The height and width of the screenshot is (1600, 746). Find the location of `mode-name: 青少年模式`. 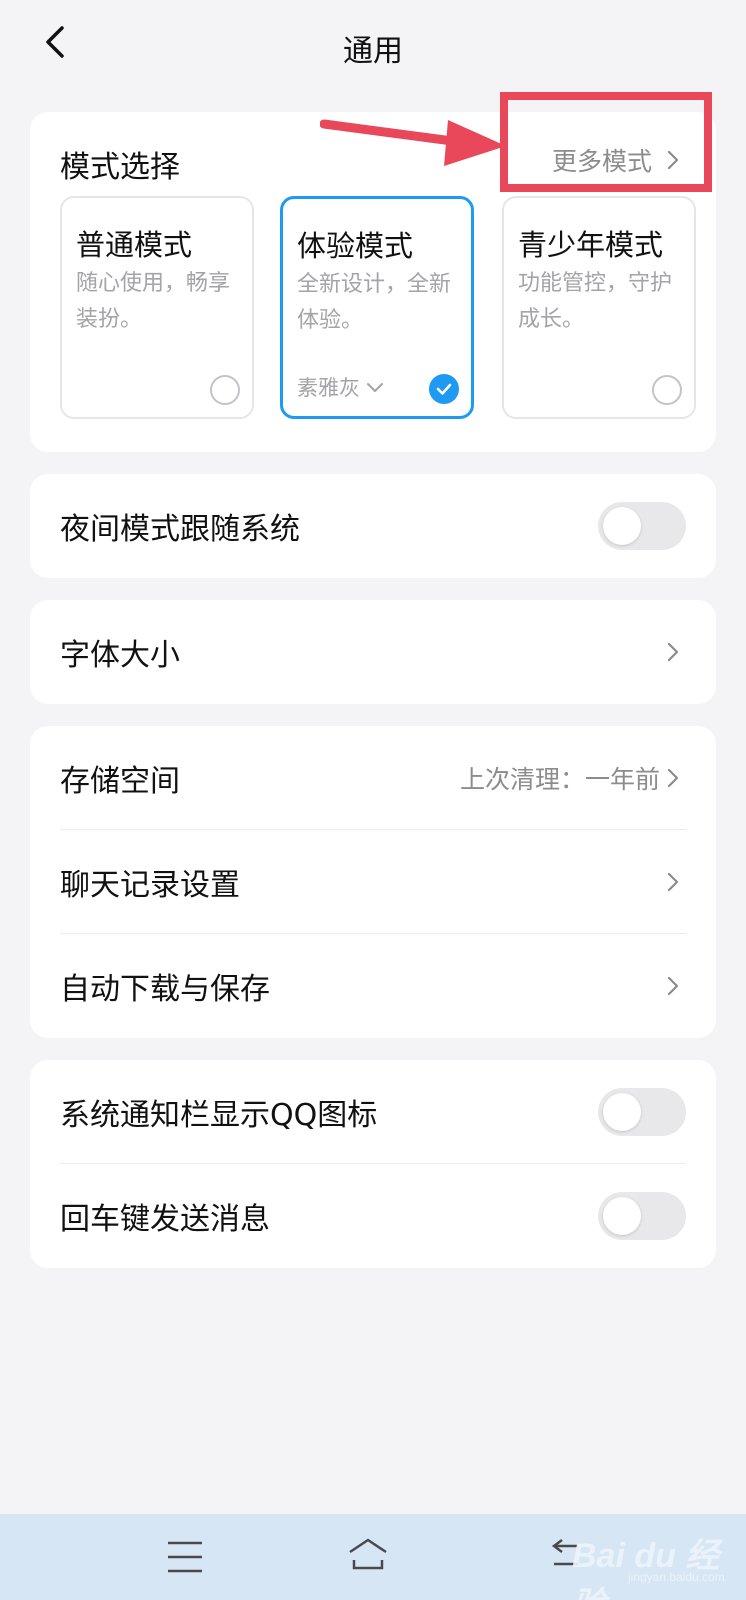

mode-name: 青少年模式 is located at coordinates (591, 245).